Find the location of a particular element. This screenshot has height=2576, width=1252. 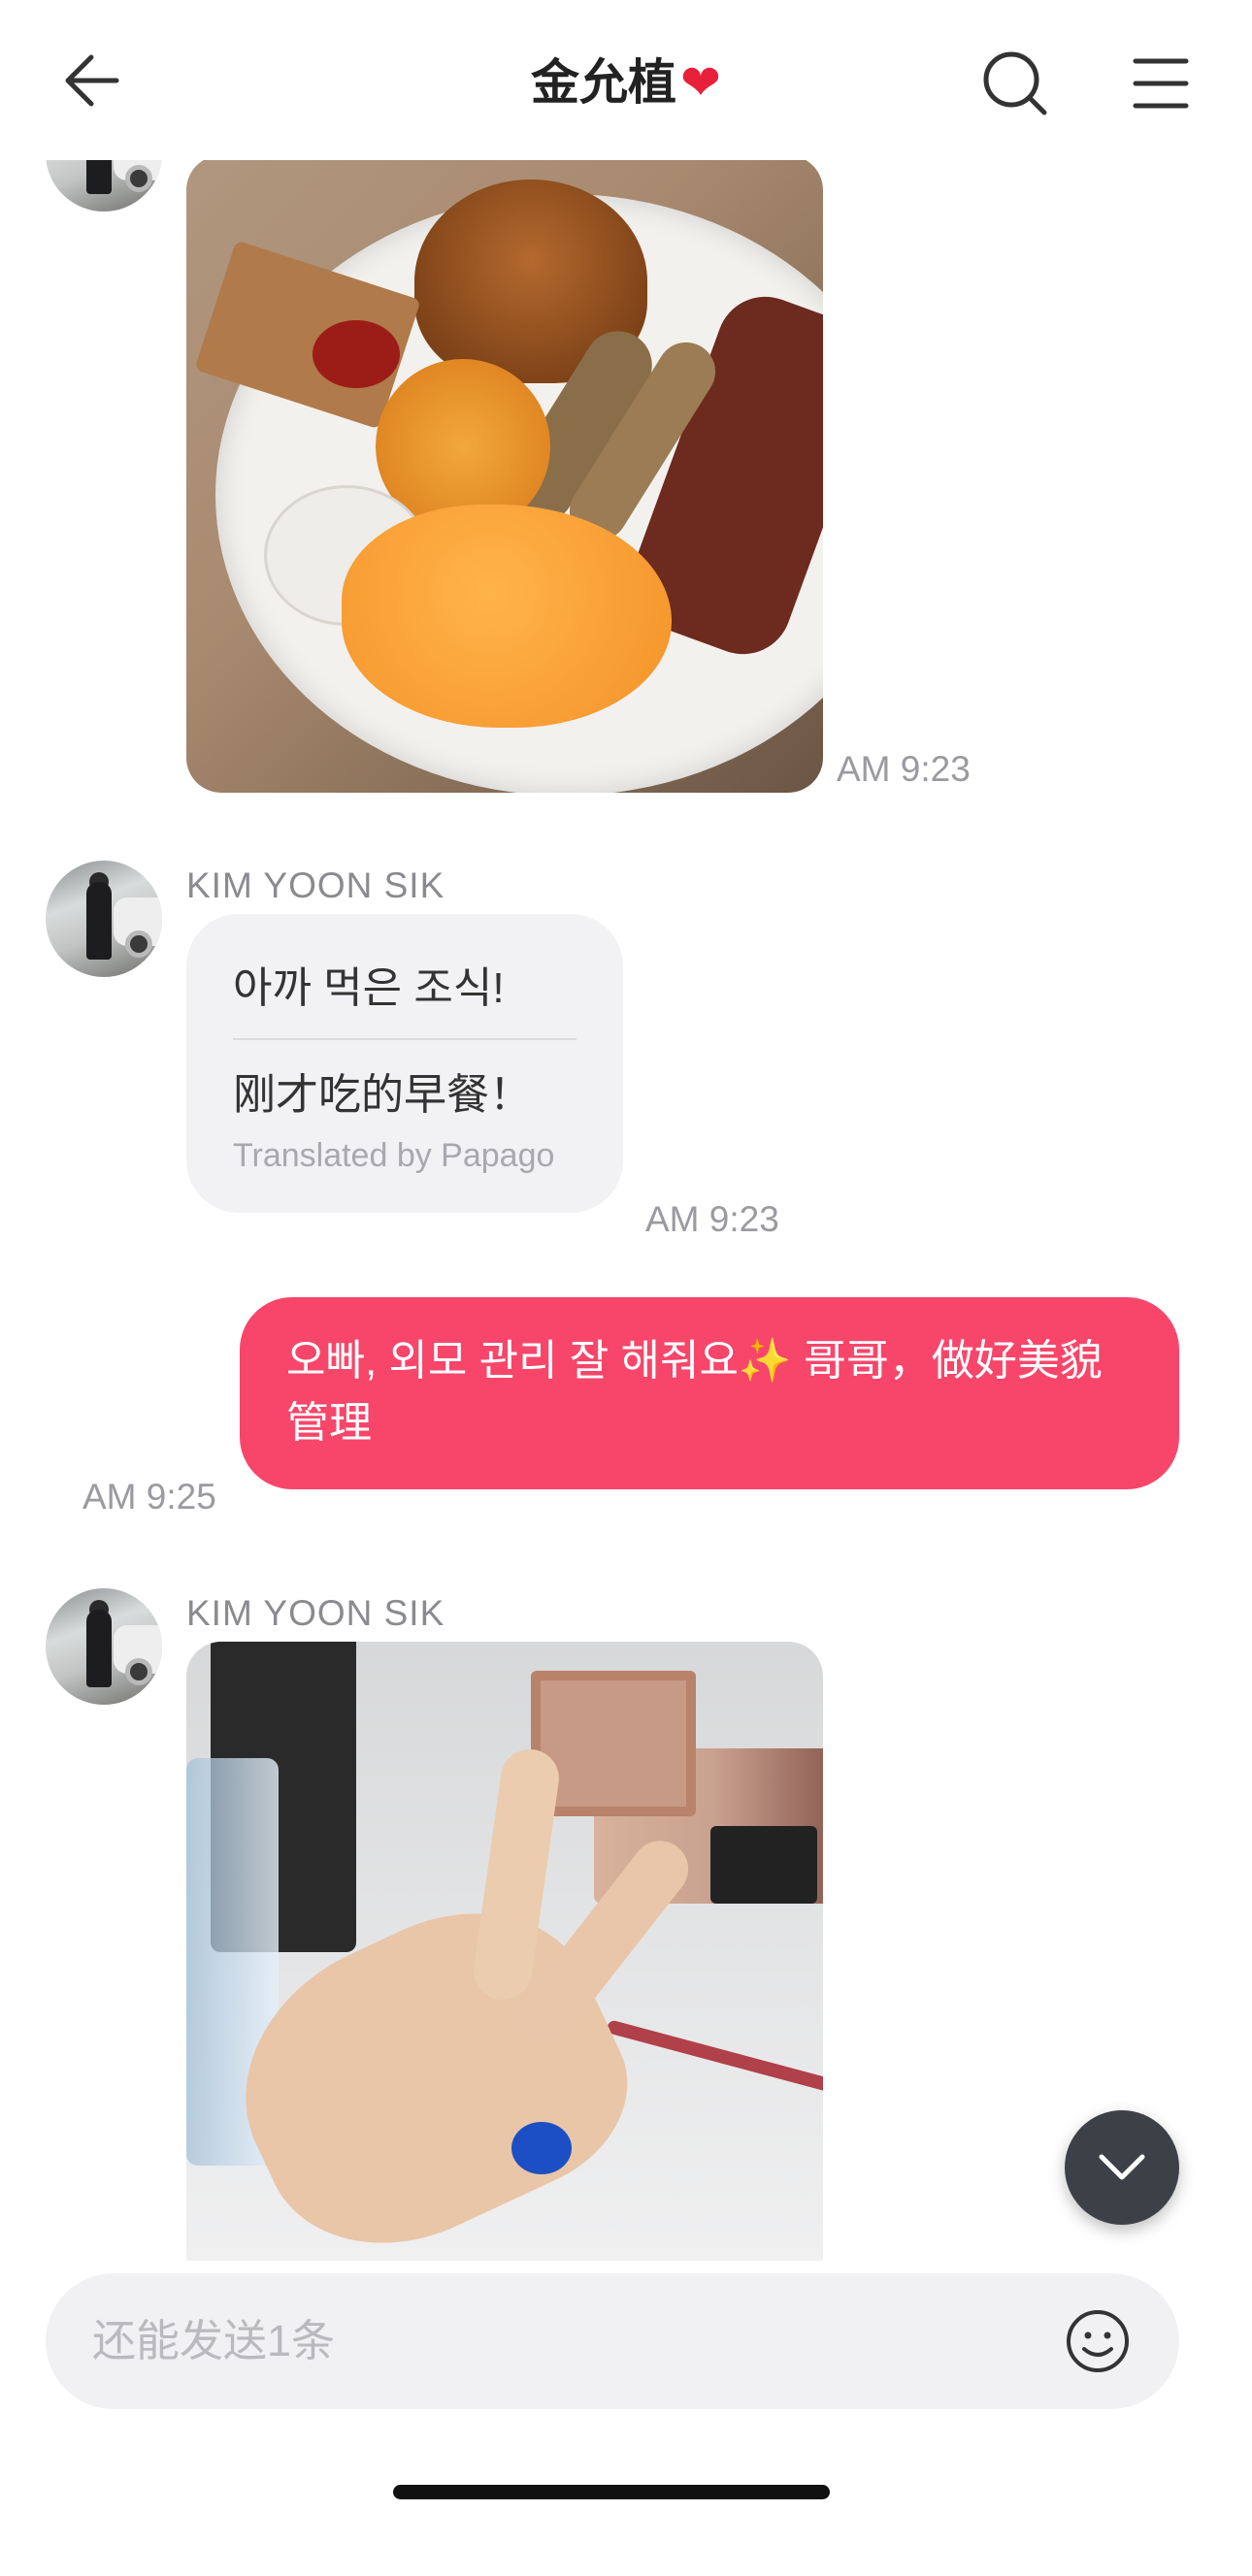

sent-message-text: 오빠, 외모 관리 잘 해줘요✨ 哥哥，做好美貌管理 is located at coordinates (694, 1392).